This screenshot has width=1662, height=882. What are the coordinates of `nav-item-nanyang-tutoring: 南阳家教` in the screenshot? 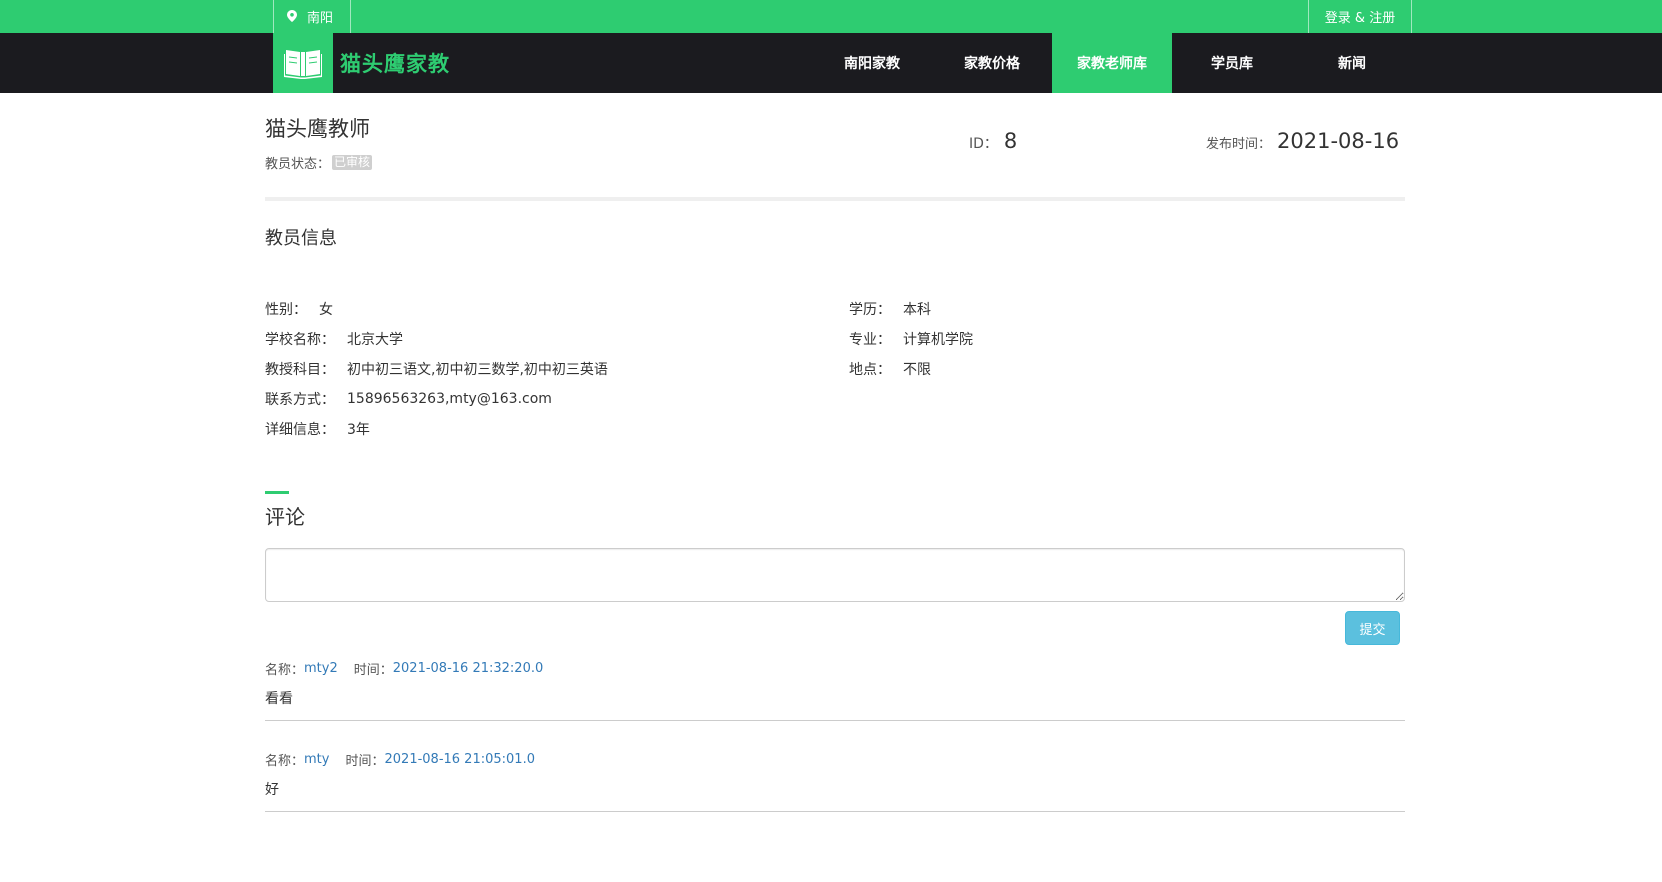 It's located at (872, 63).